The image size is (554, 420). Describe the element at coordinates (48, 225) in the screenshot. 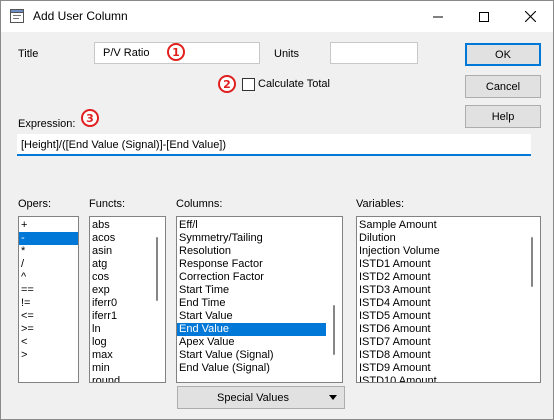

I see `opers-item: +` at that location.